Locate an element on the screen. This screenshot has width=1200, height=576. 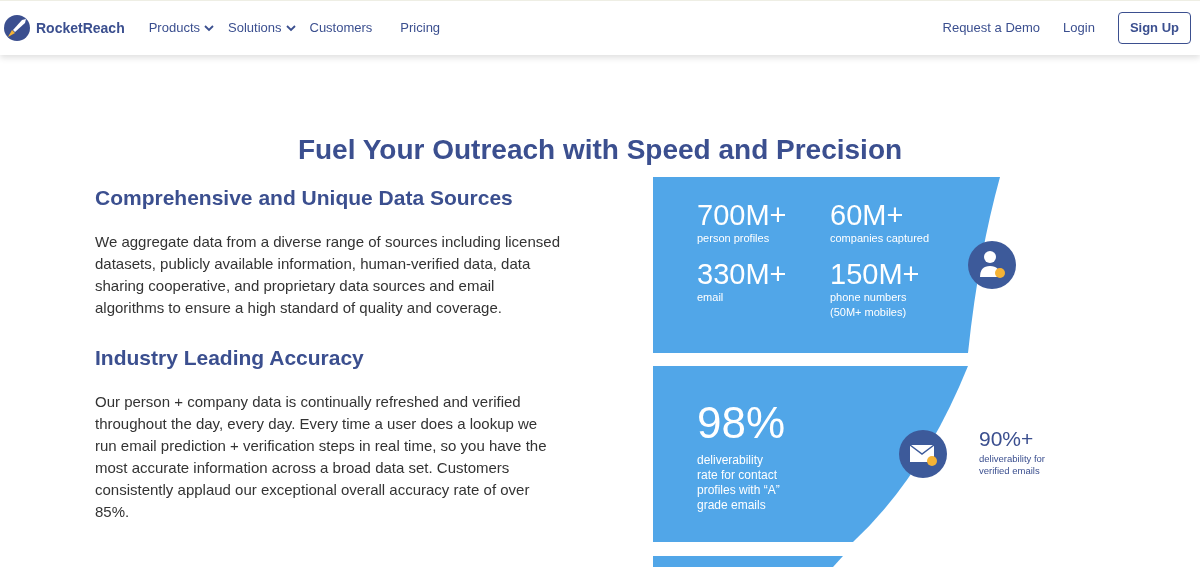
section-heading: Comprehensive and Unique Data Sources is located at coordinates (304, 198).